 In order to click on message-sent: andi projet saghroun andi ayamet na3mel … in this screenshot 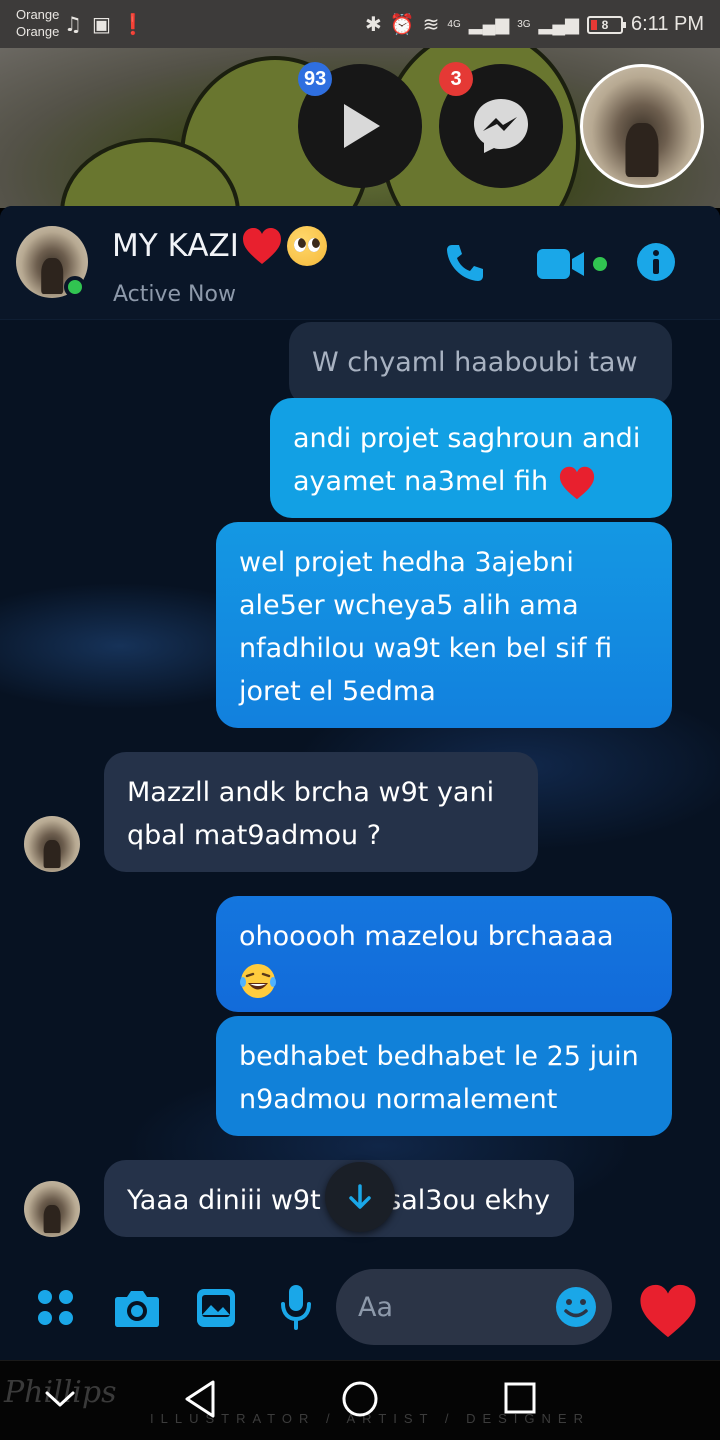, I will do `click(471, 458)`.